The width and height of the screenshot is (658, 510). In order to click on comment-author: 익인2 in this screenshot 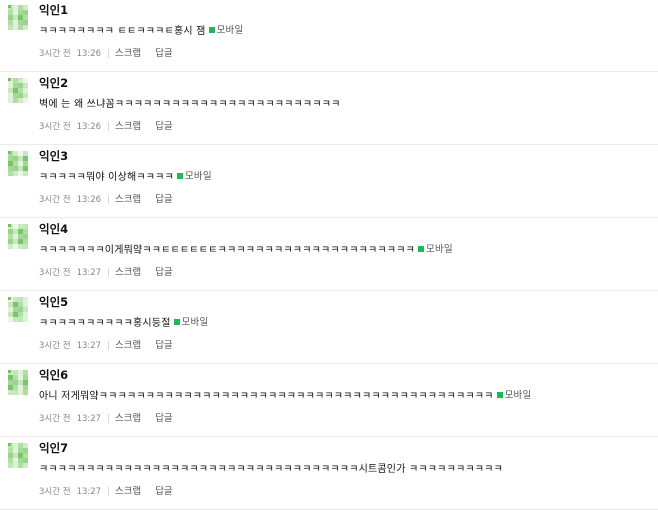, I will do `click(53, 83)`.